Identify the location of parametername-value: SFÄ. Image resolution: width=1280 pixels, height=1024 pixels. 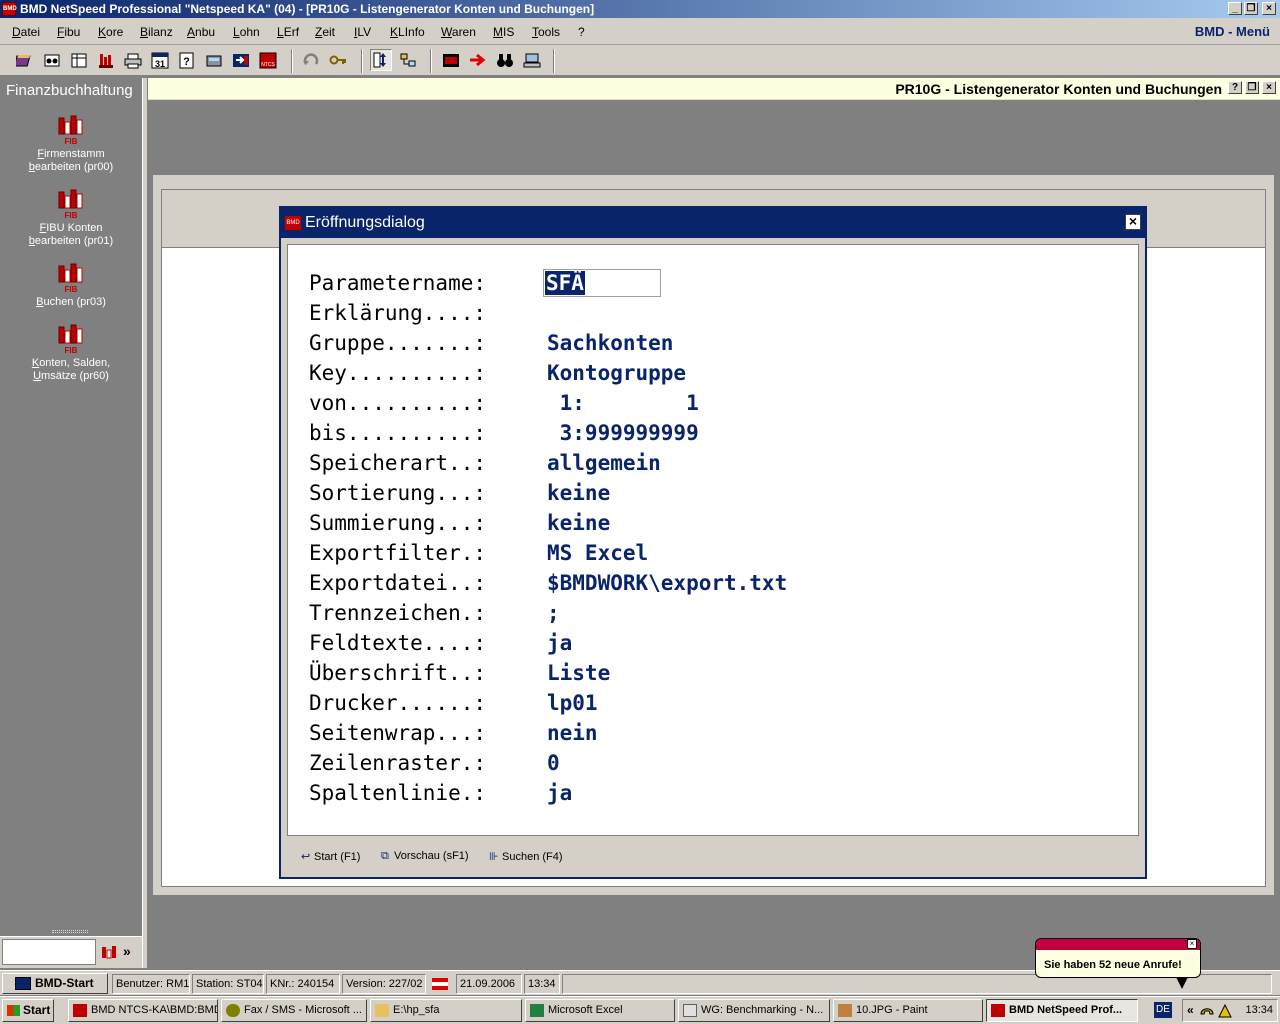
(565, 283).